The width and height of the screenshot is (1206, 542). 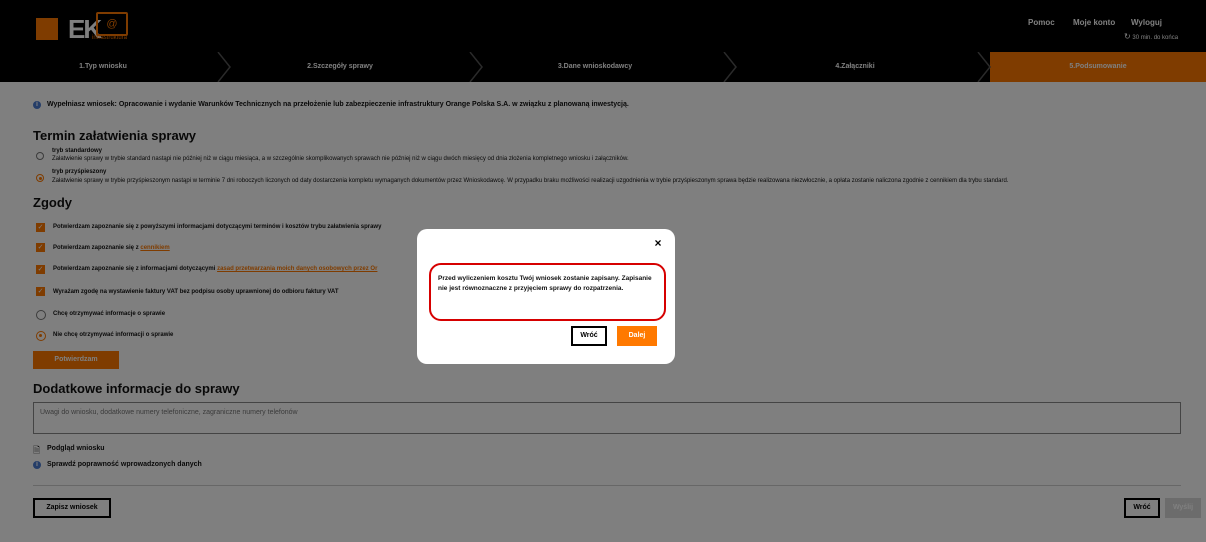 What do you see at coordinates (637, 336) in the screenshot?
I see `modal-next-button: Dalej` at bounding box center [637, 336].